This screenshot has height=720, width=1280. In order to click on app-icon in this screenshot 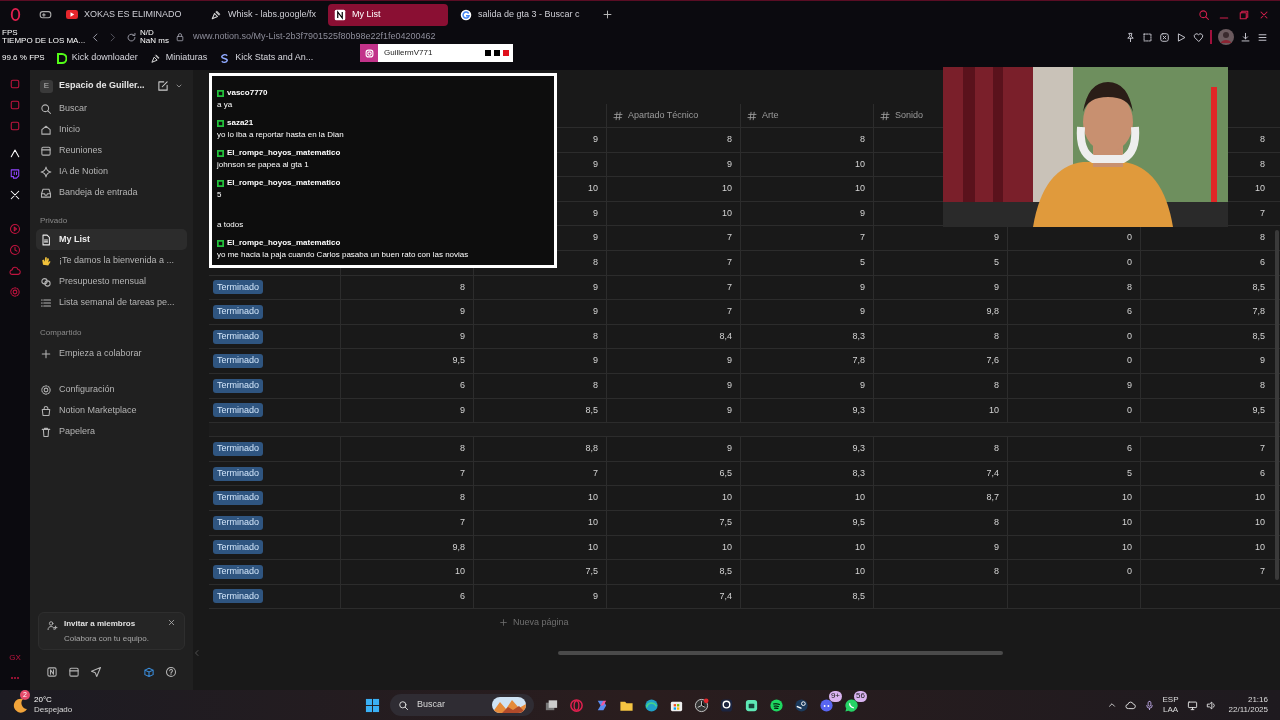, I will do `click(751, 705)`.